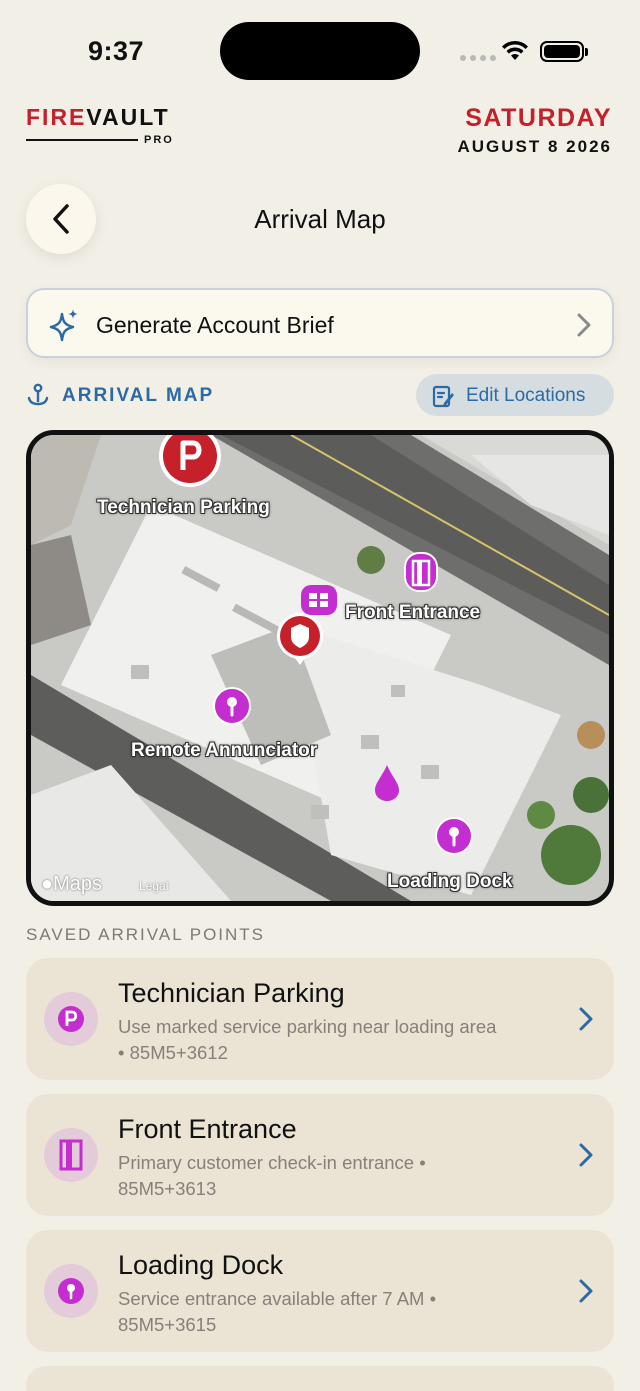 The image size is (640, 1391). I want to click on maps-attribution: ●Maps, so click(71, 884).